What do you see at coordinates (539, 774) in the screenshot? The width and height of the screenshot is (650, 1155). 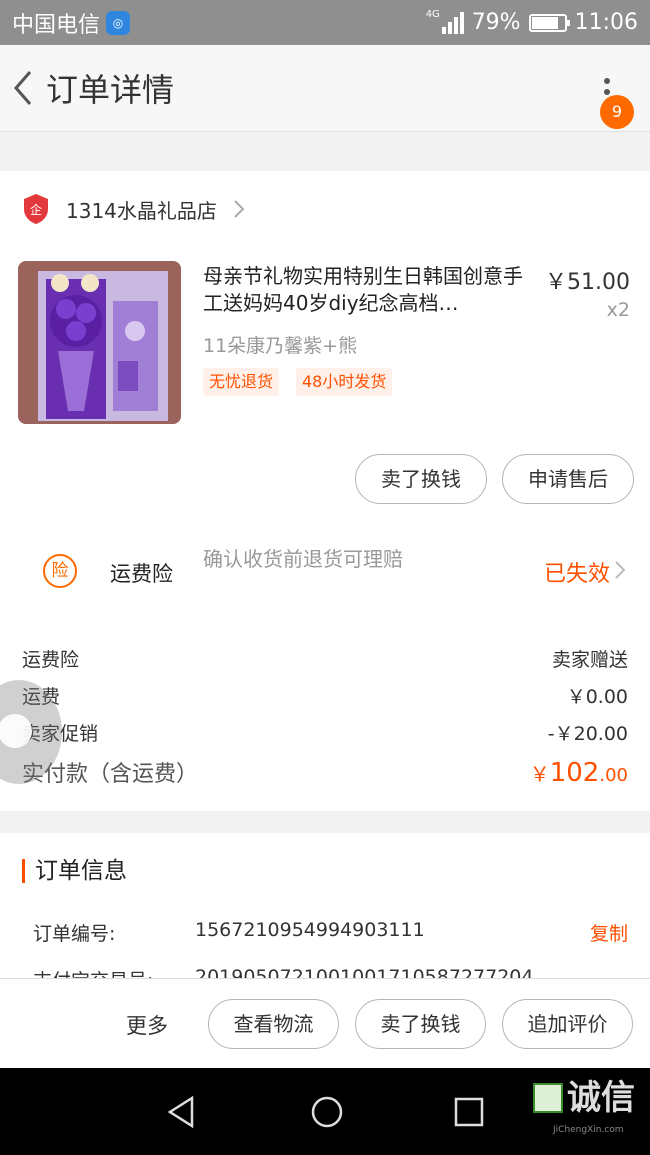 I see `total-currency: ￥` at bounding box center [539, 774].